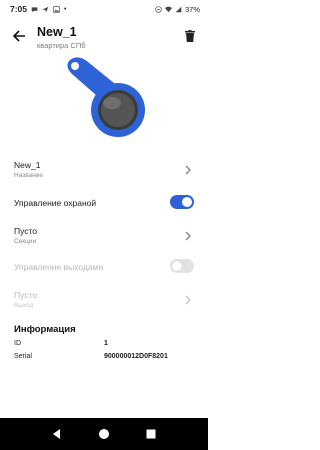  I want to click on info-heading: Информация, so click(45, 329).